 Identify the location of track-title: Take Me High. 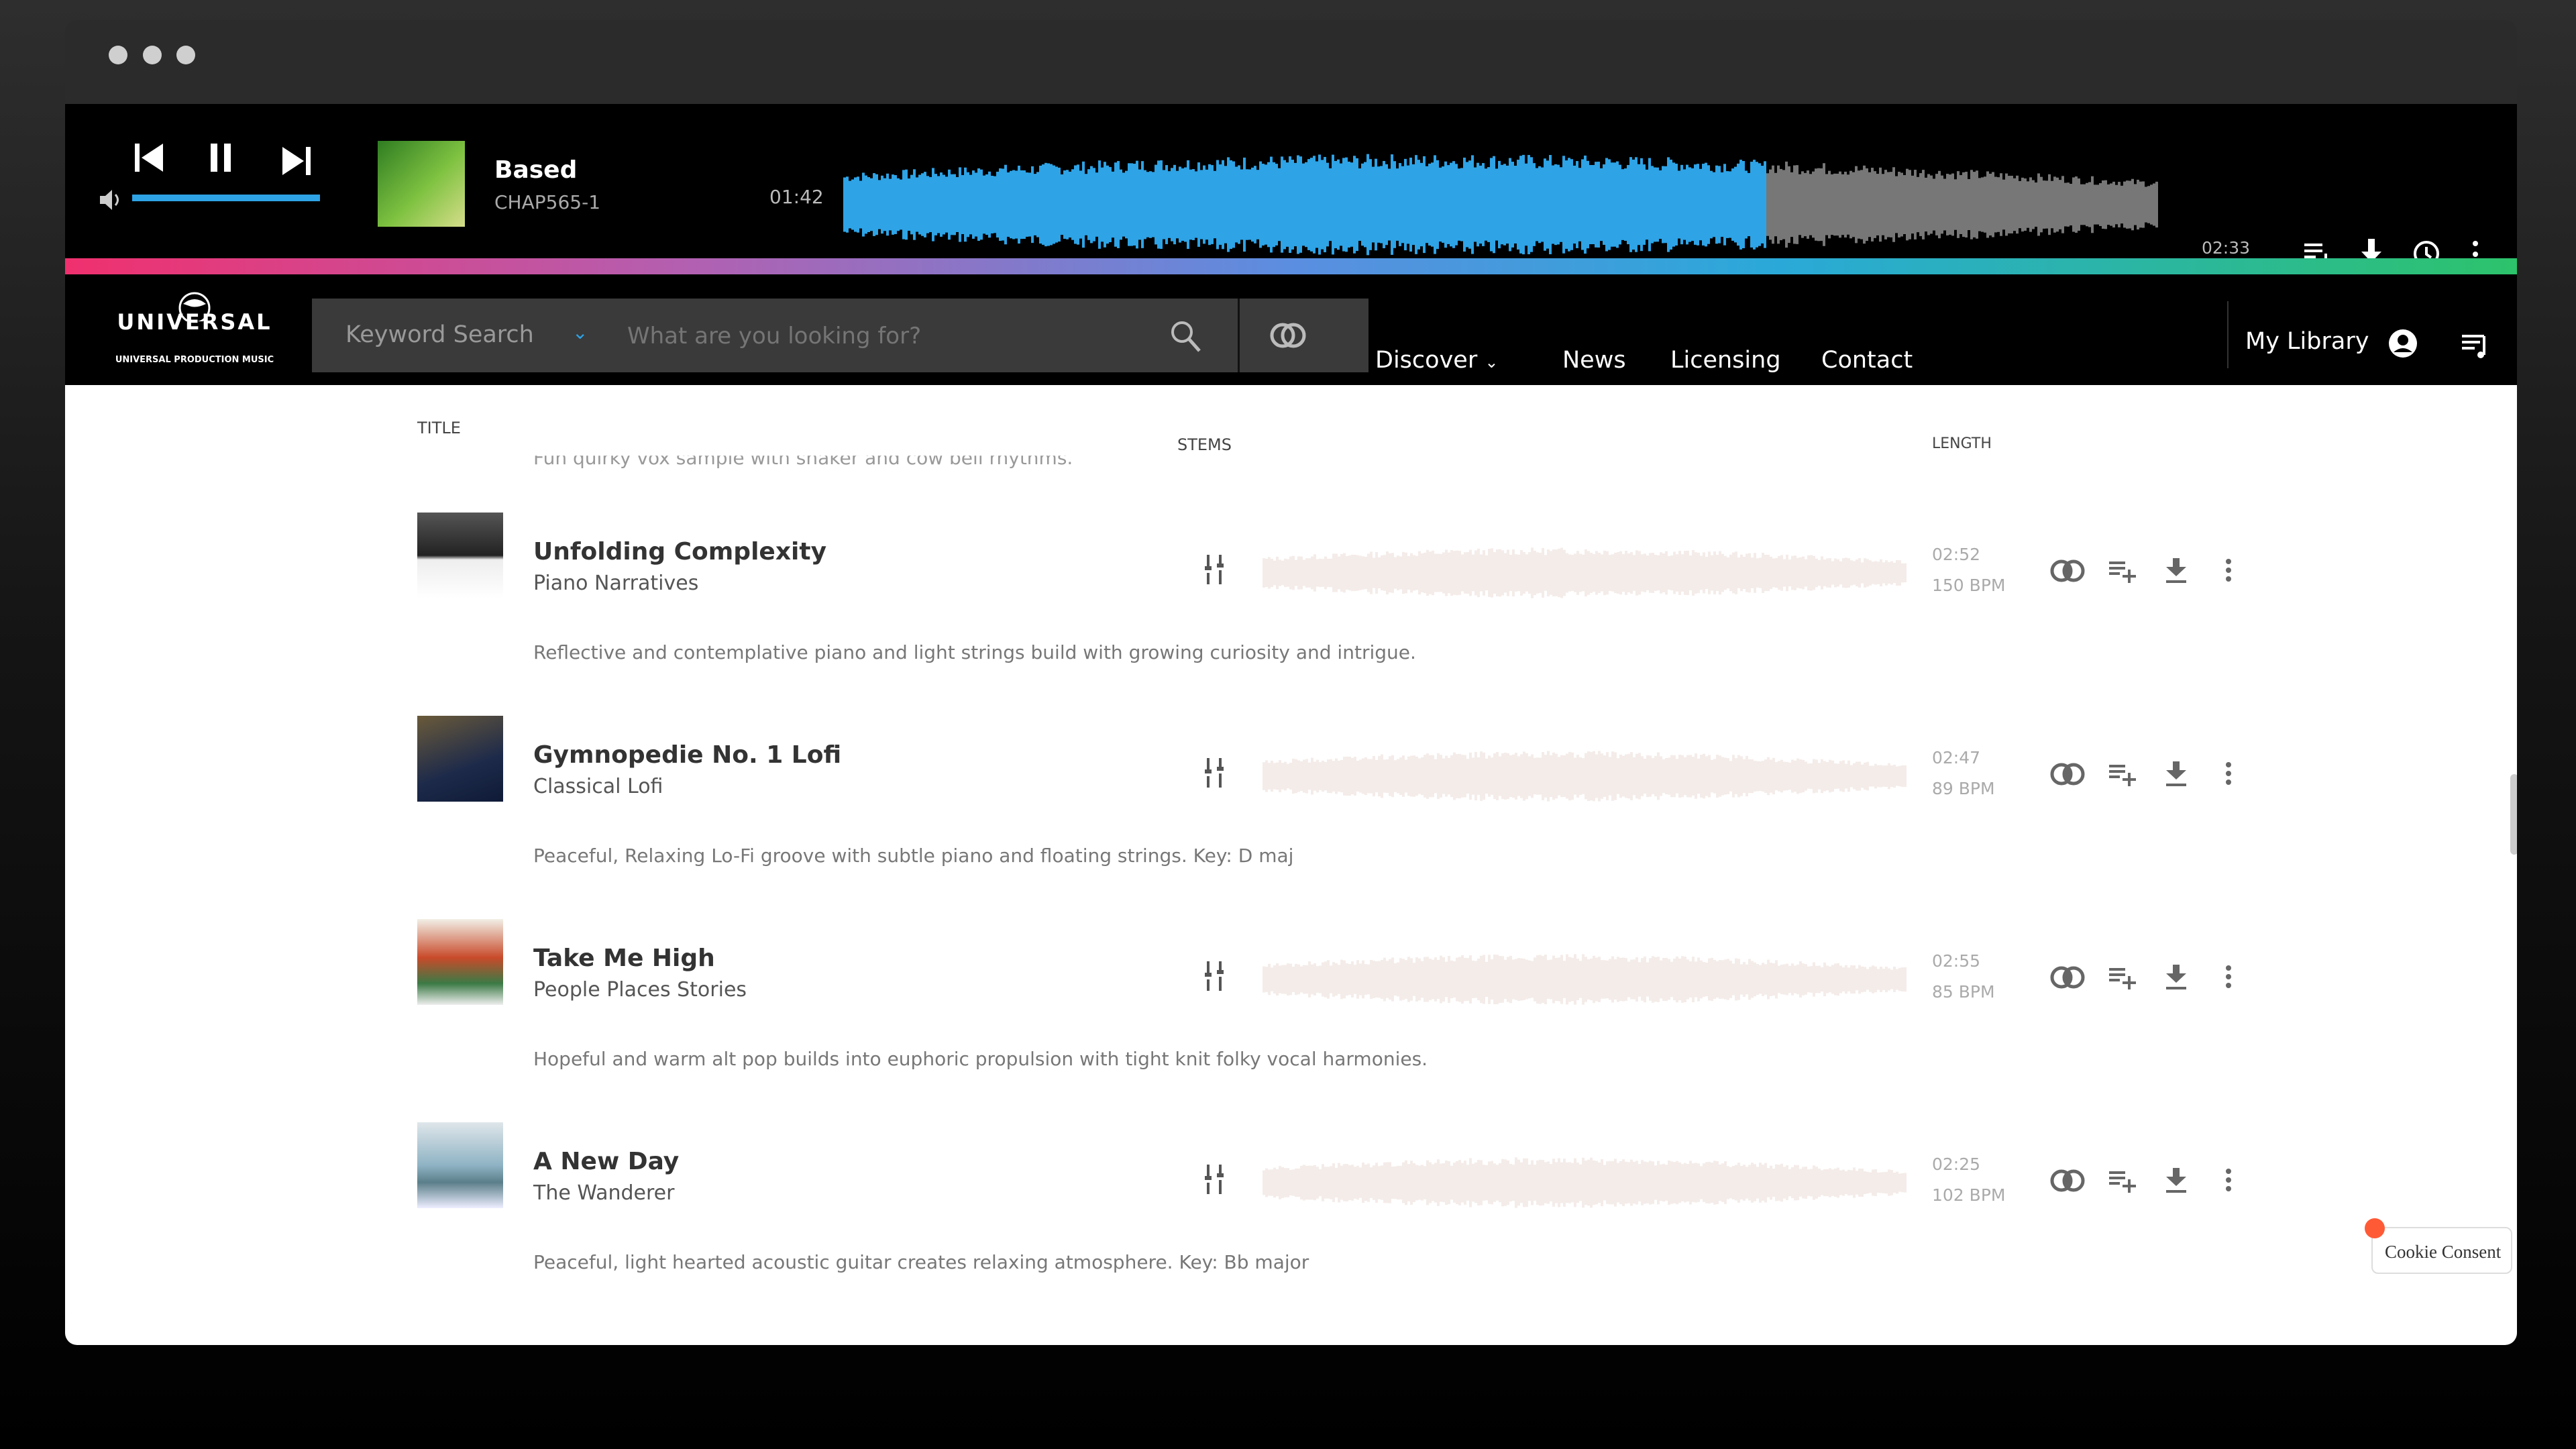
(624, 958).